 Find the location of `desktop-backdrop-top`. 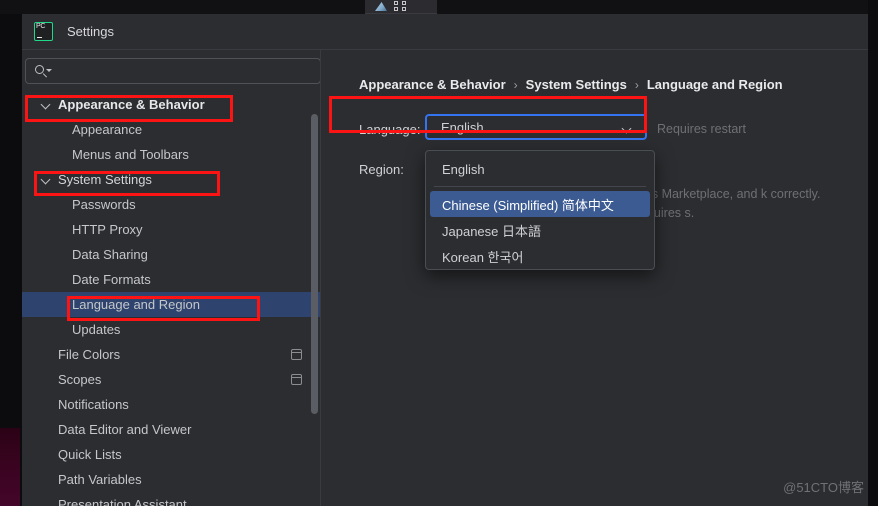

desktop-backdrop-top is located at coordinates (439, 7).